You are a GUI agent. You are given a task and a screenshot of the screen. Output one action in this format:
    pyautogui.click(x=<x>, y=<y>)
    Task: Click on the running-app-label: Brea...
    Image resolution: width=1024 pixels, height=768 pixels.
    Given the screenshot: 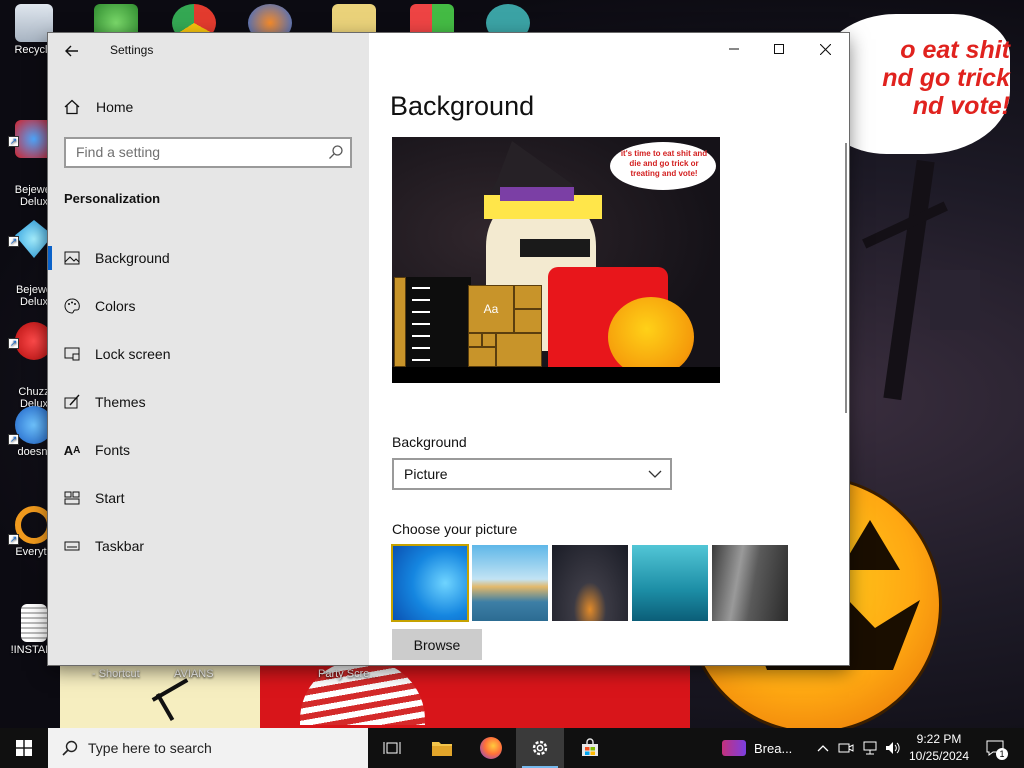 What is the action you would take?
    pyautogui.click(x=773, y=748)
    